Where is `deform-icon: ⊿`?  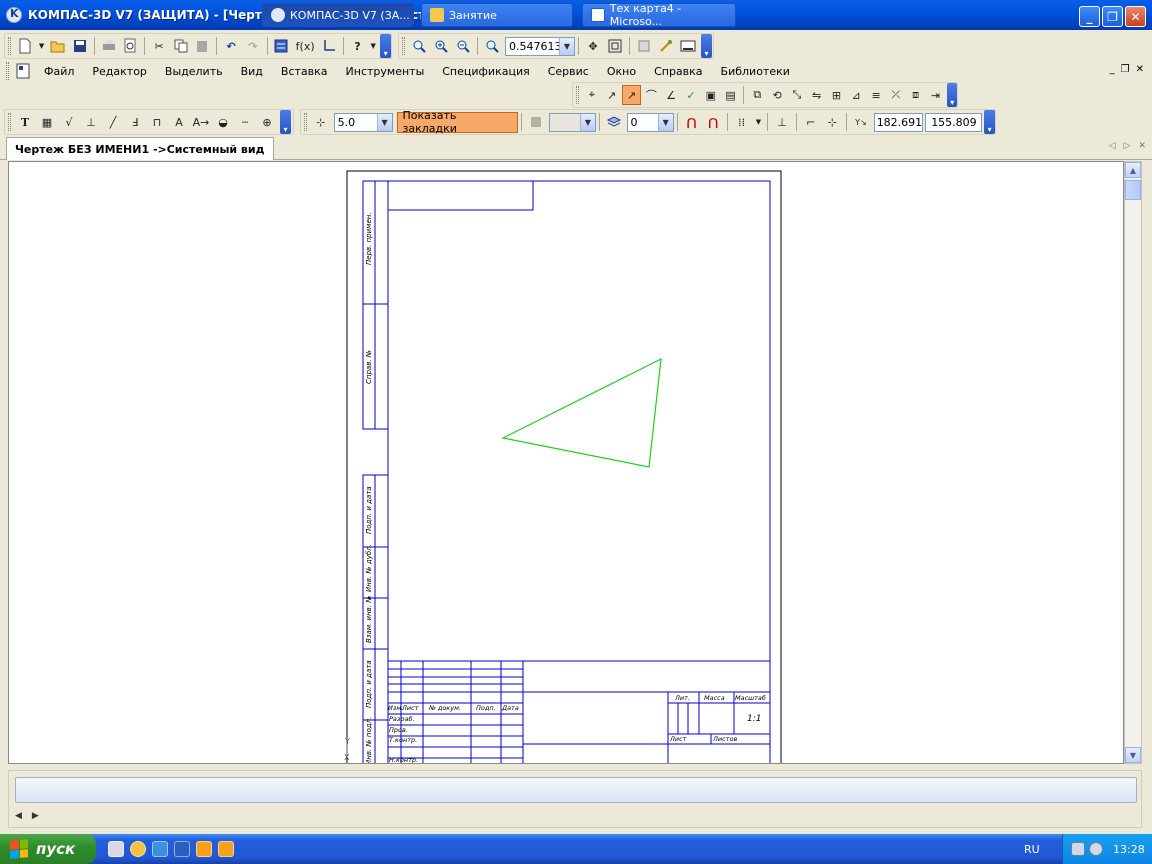 deform-icon: ⊿ is located at coordinates (856, 95).